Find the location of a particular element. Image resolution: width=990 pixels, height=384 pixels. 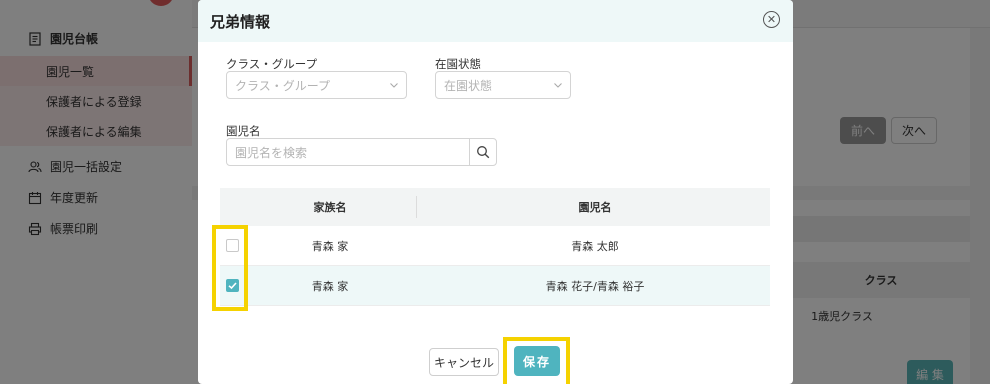

search-button is located at coordinates (483, 152).